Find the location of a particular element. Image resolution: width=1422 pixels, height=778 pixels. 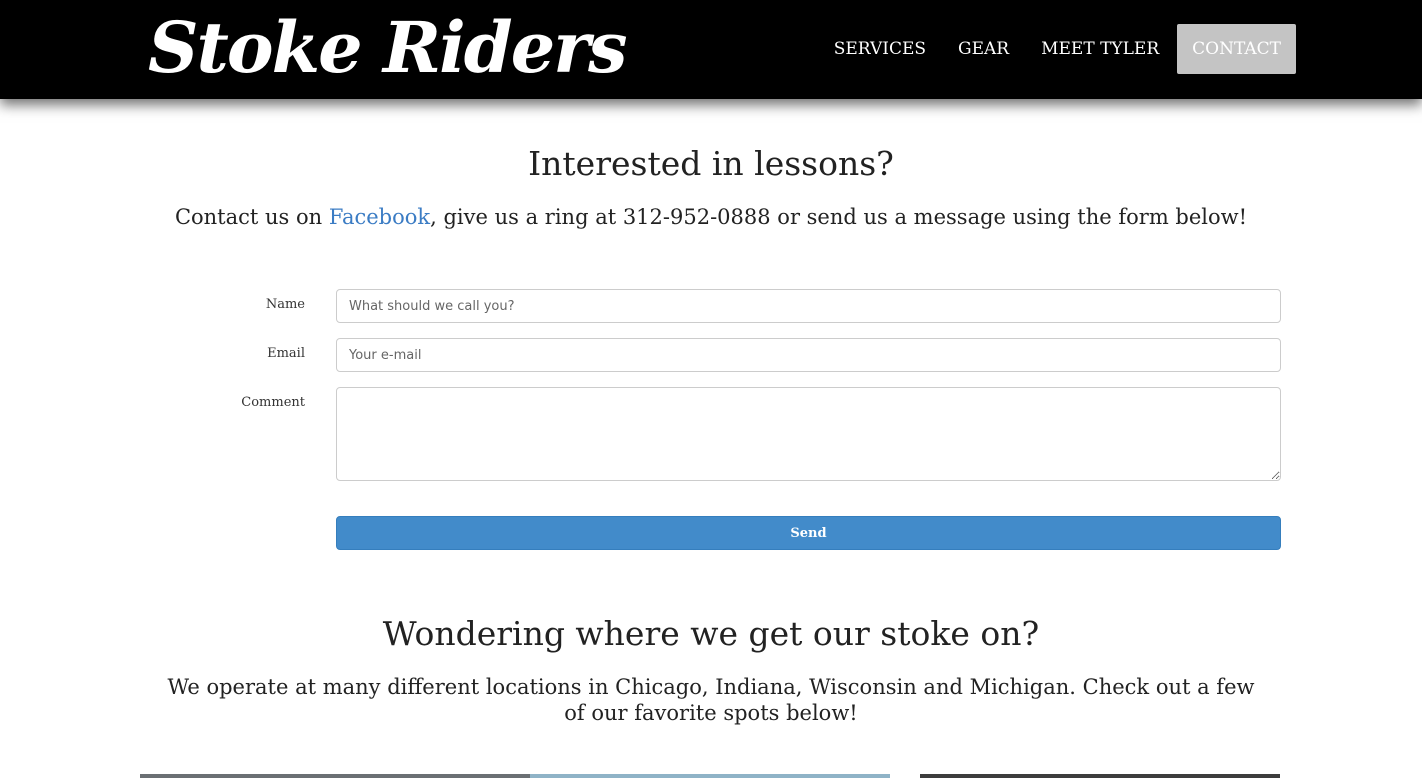

comment-label: Comment is located at coordinates (273, 402).